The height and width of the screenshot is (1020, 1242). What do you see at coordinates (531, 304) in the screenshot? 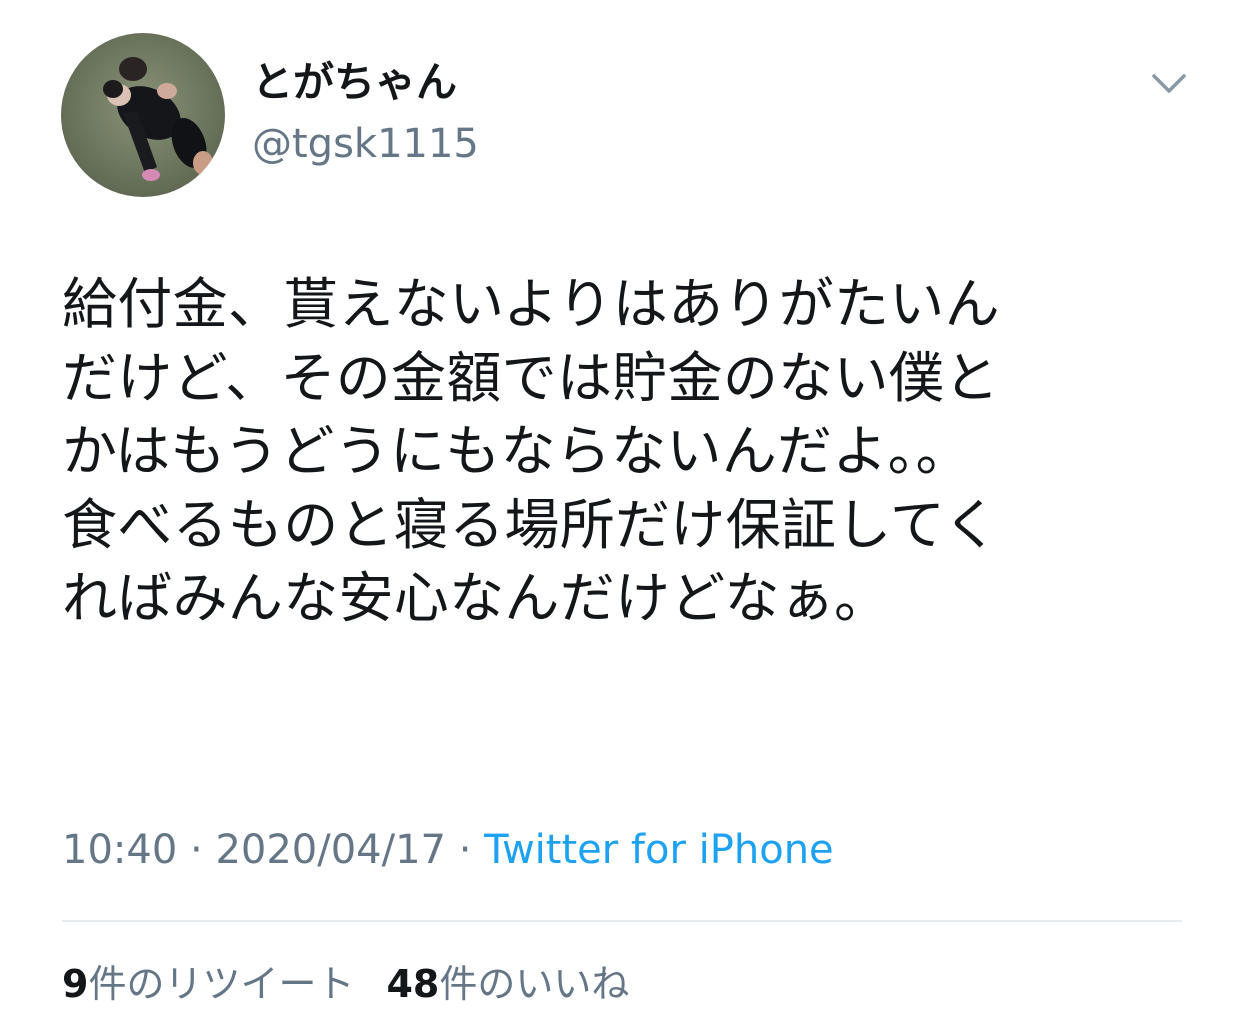
I see `tweet-text-line: 給付金、貰えないよりはありがたいん` at bounding box center [531, 304].